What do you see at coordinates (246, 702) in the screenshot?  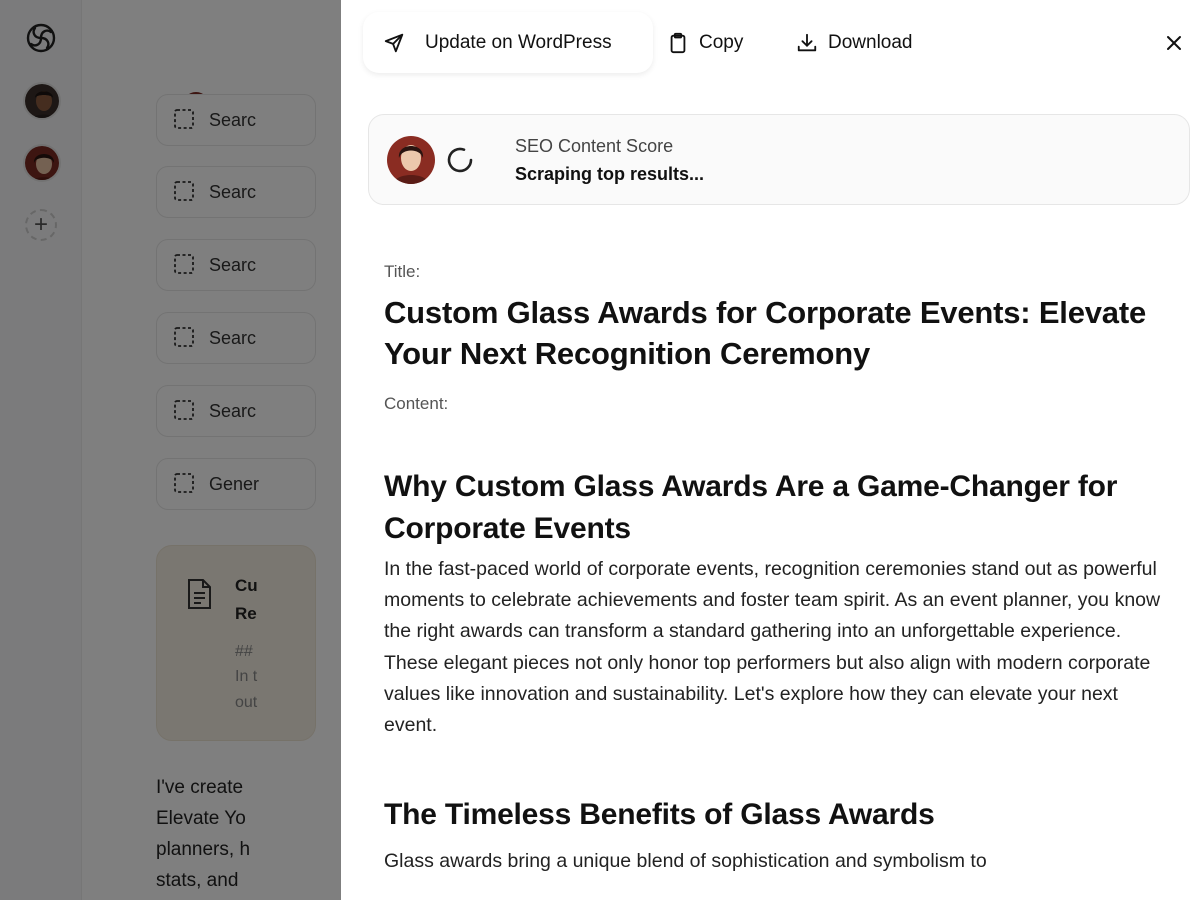 I see `document-preview: out` at bounding box center [246, 702].